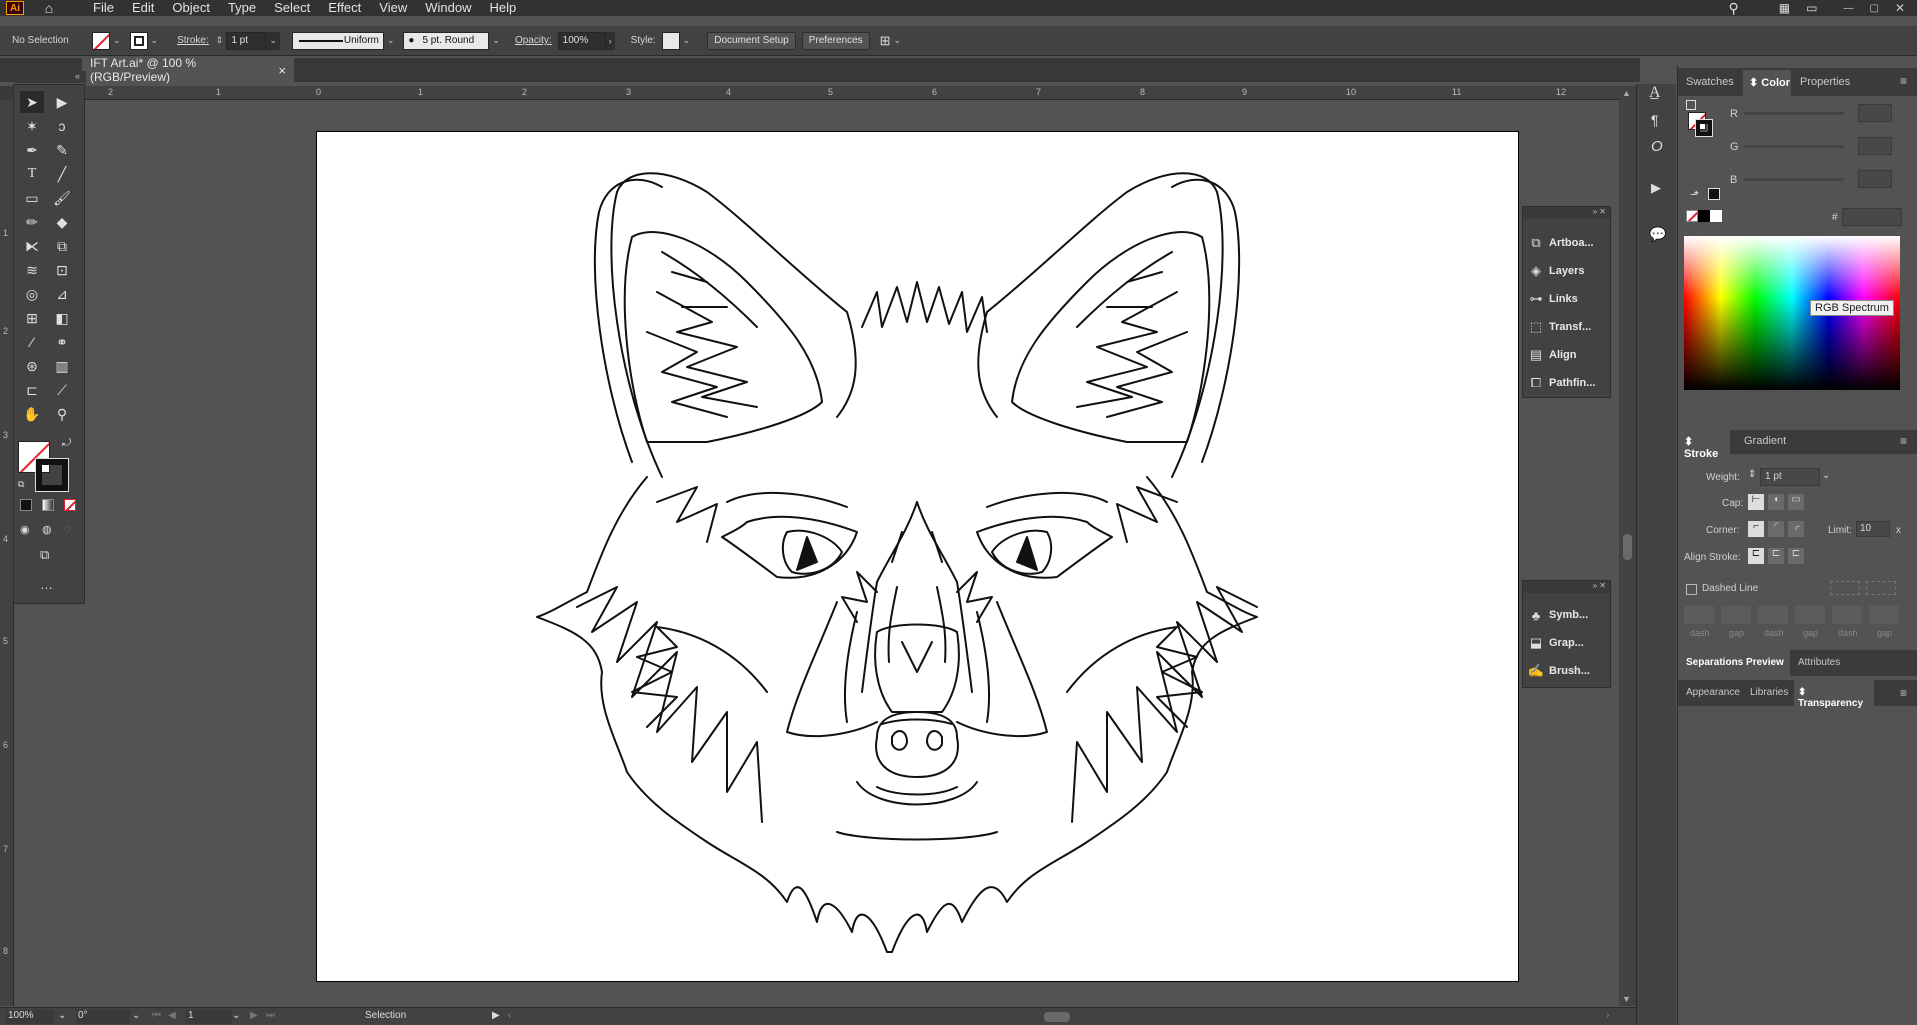  I want to click on menu-select: Select, so click(292, 8).